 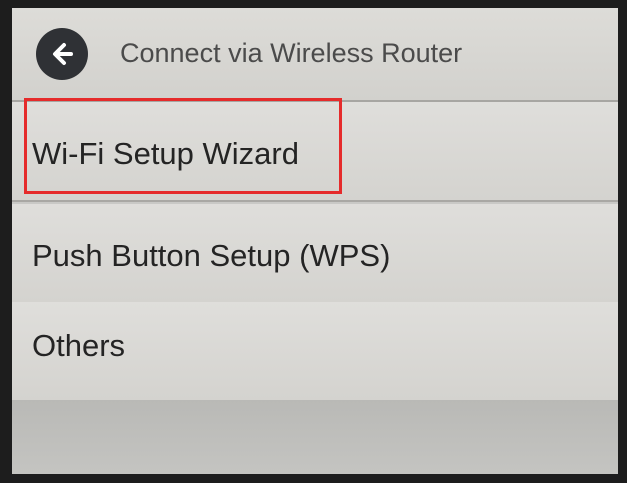 I want to click on menu-item-label: Others, so click(x=79, y=345).